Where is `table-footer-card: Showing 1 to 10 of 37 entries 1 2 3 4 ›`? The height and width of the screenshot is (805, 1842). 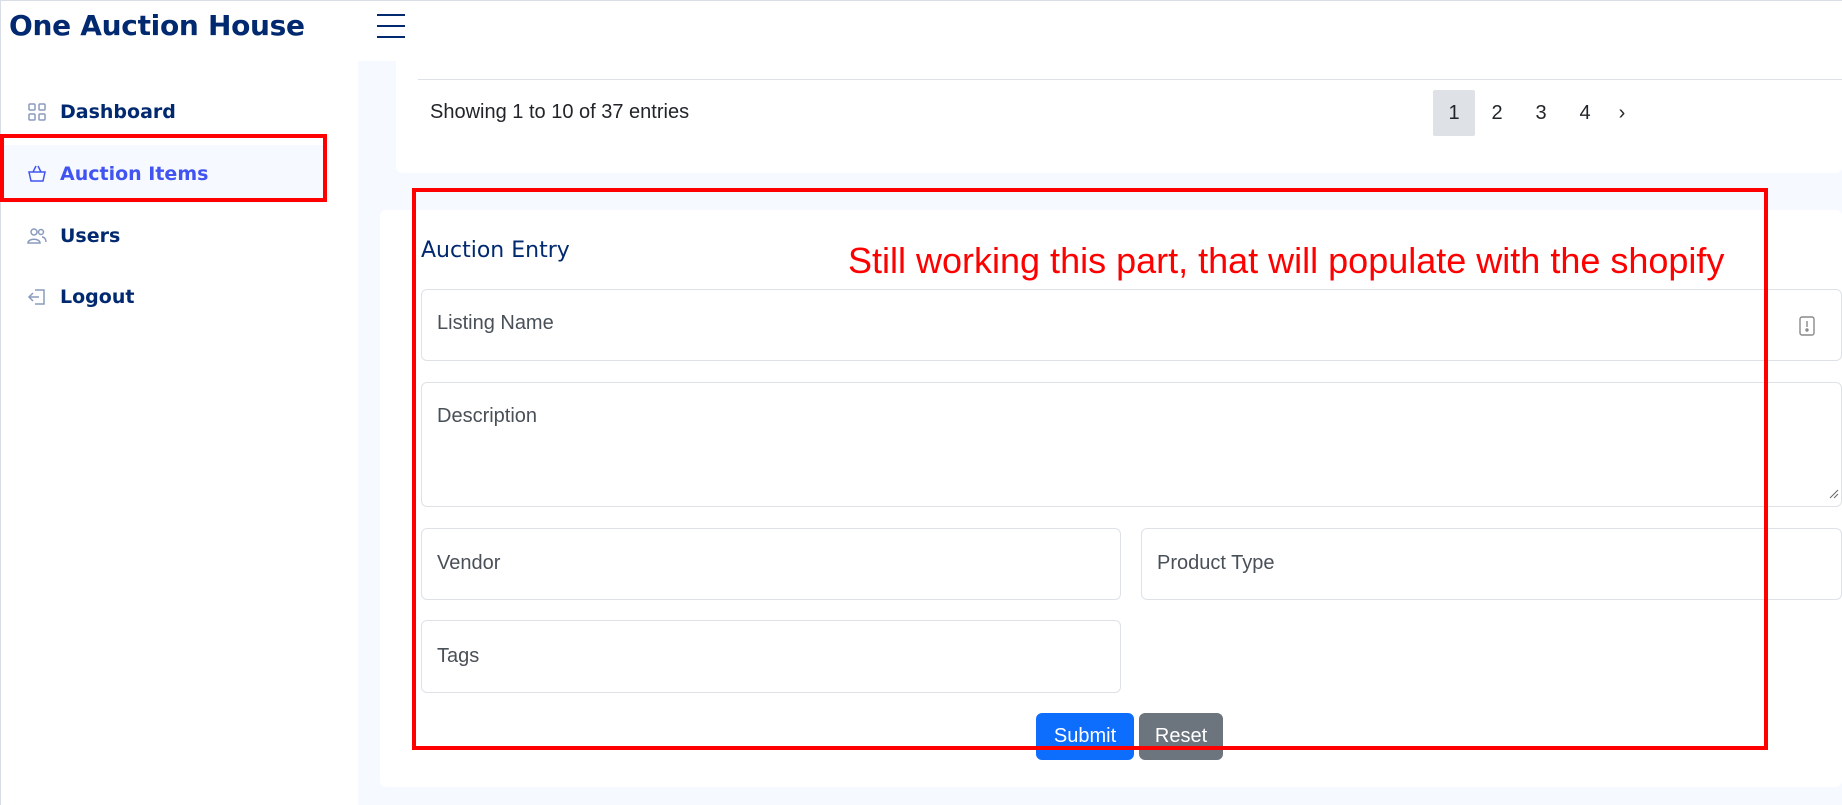 table-footer-card: Showing 1 to 10 of 37 entries 1 2 3 4 › is located at coordinates (1119, 117).